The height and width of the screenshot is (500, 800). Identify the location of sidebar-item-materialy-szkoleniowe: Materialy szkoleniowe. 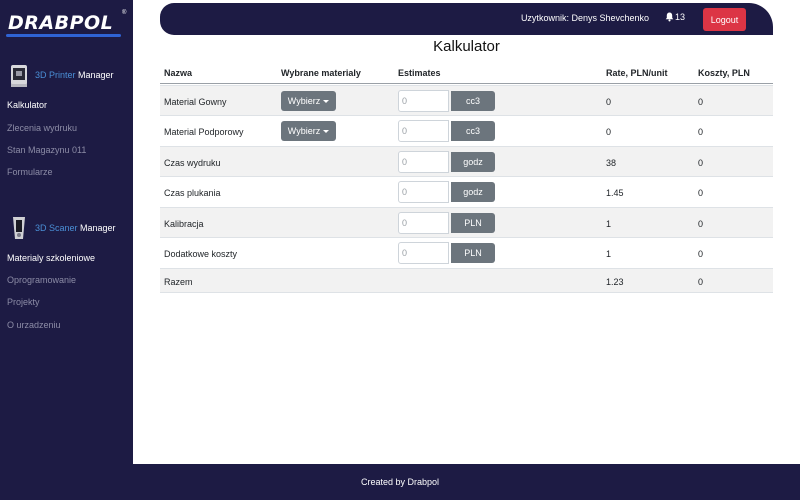
(51, 258).